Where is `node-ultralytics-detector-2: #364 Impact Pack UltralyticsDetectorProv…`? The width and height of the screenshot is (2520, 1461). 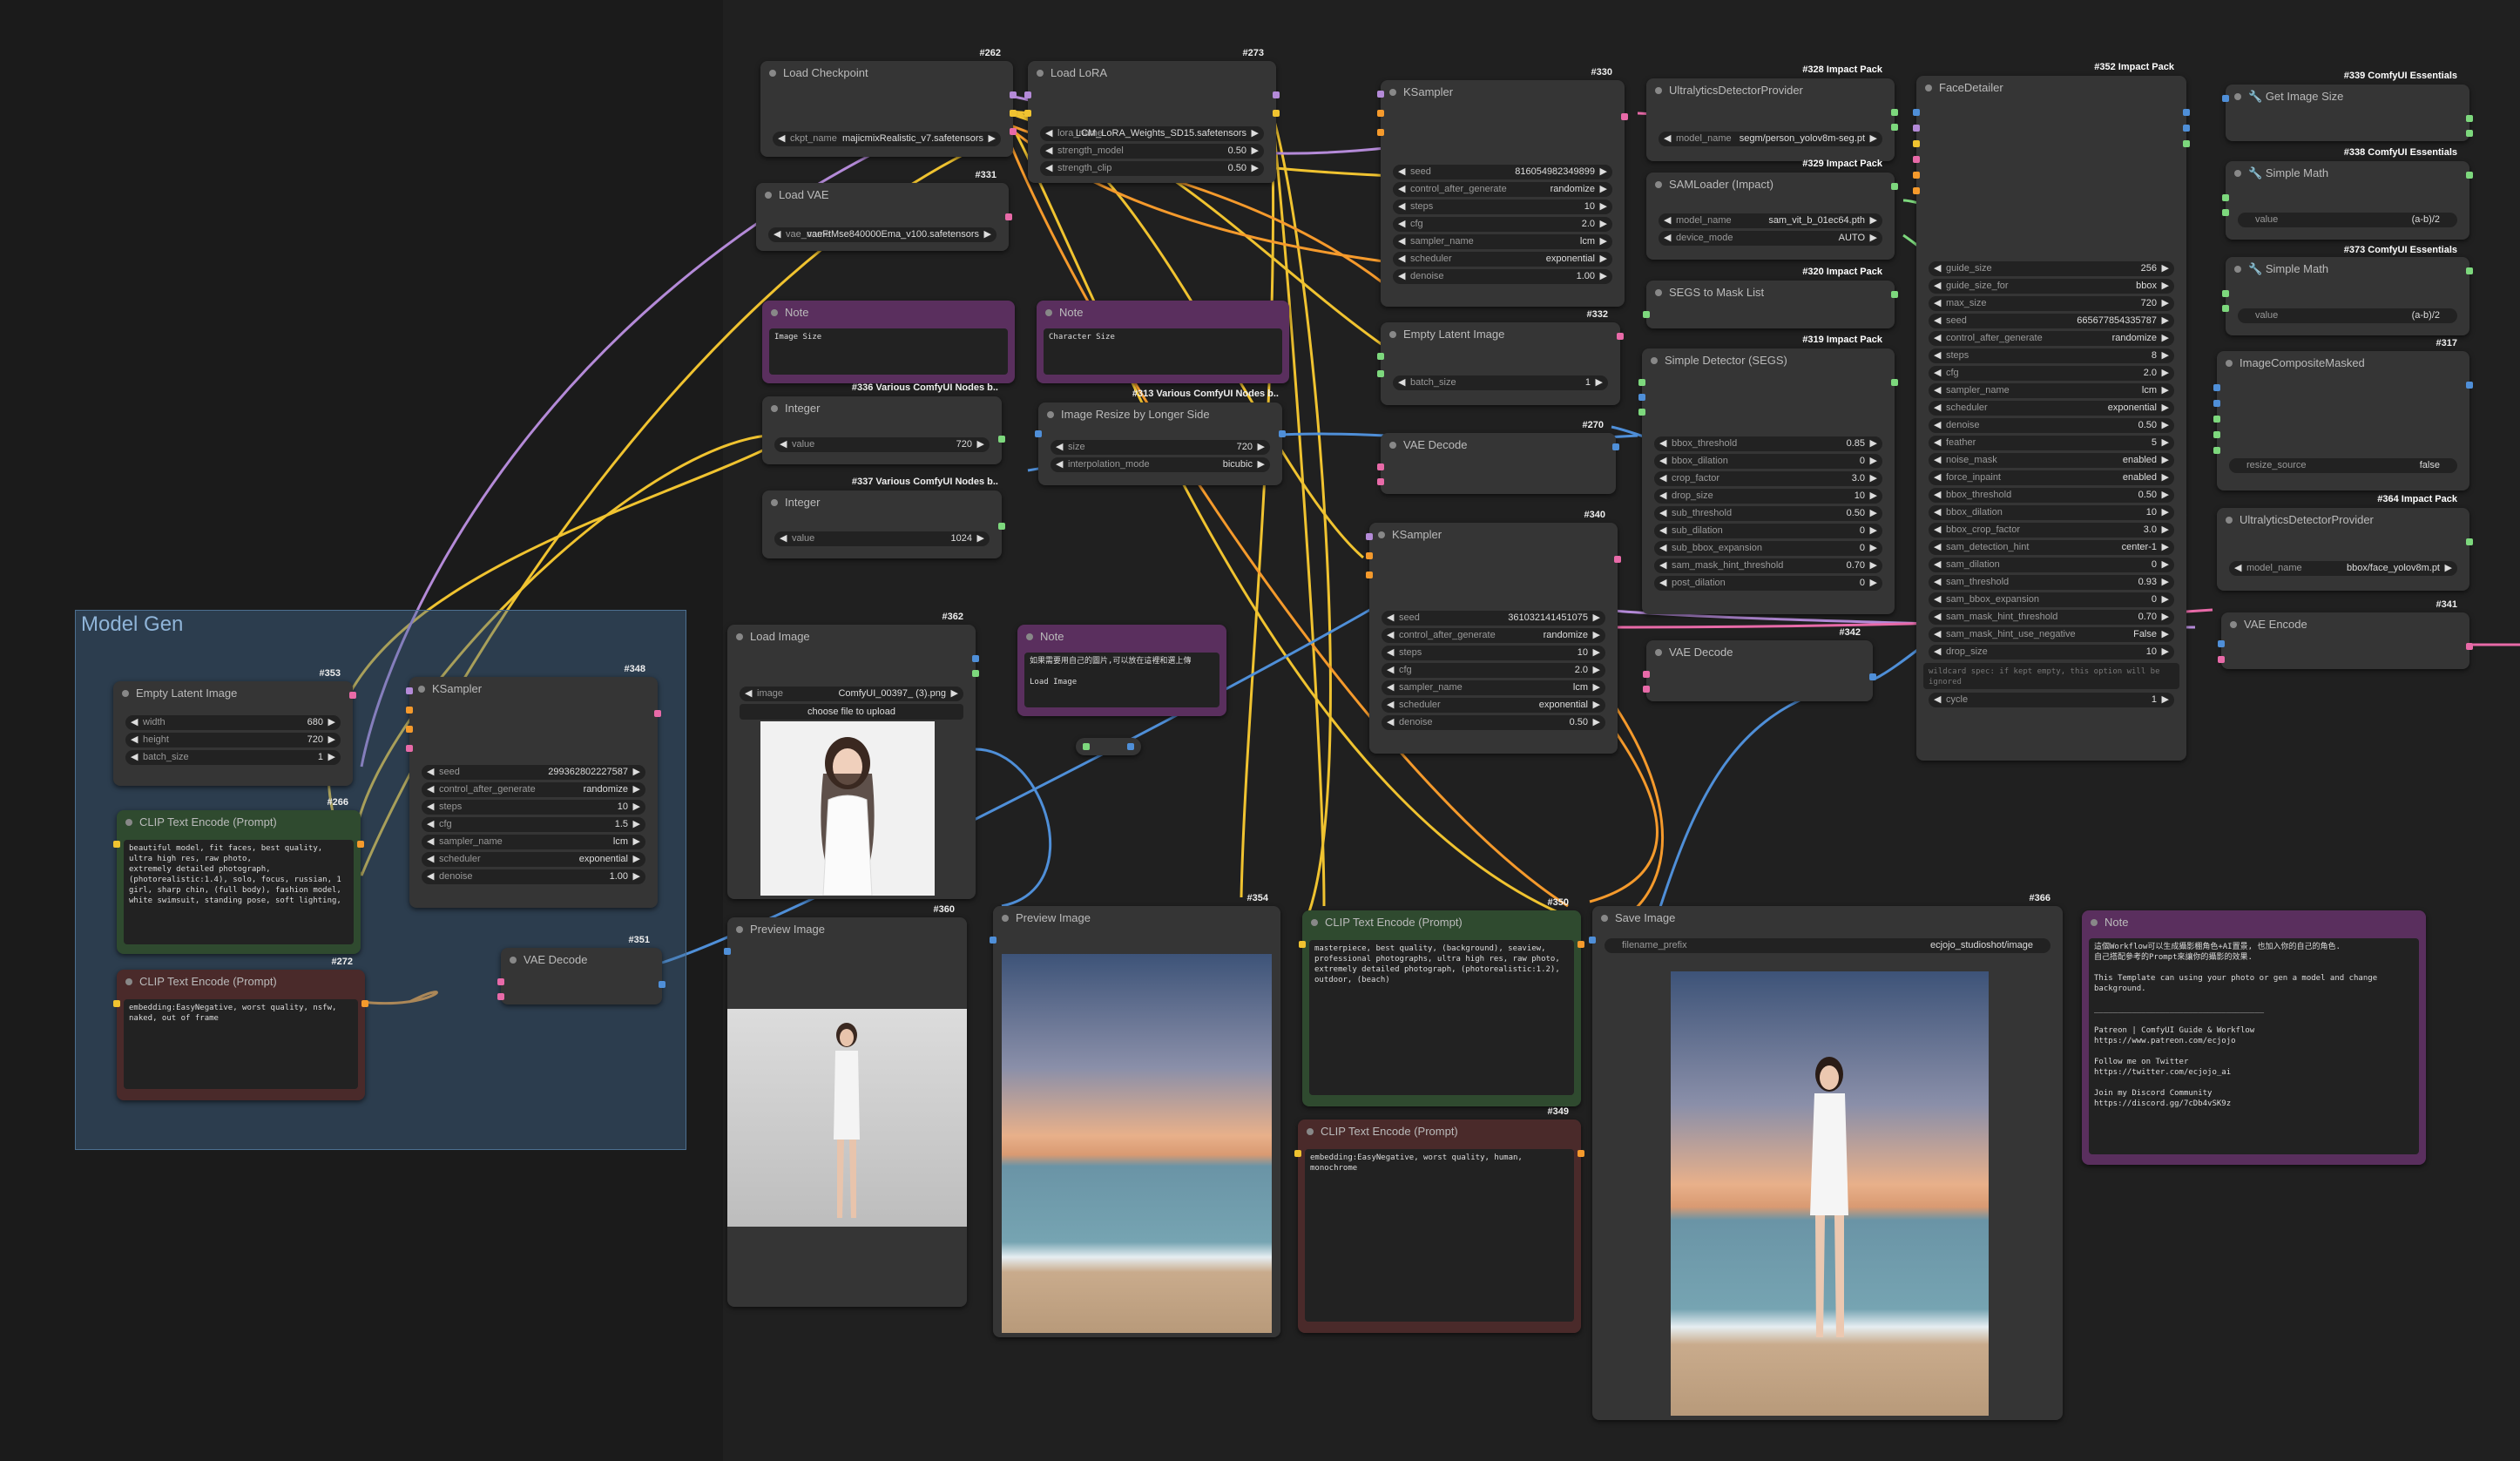 node-ultralytics-detector-2: #364 Impact Pack UltralyticsDetectorProv… is located at coordinates (2345, 542).